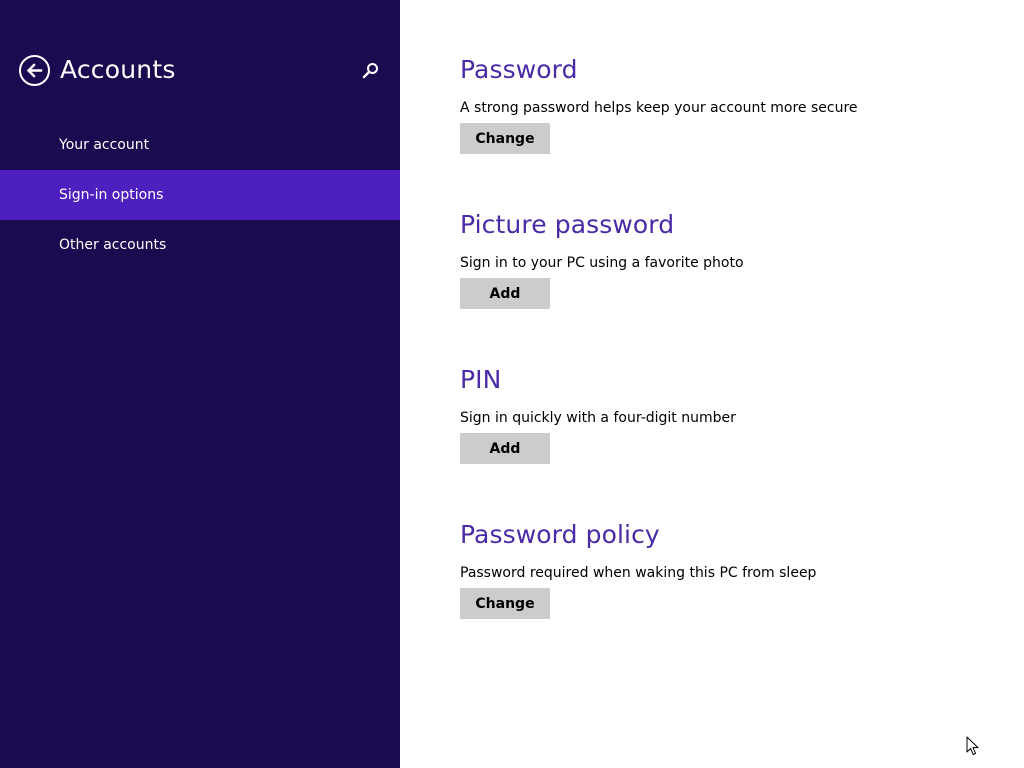 The image size is (1024, 768). I want to click on nav-item-your-account: Your account, so click(200, 145).